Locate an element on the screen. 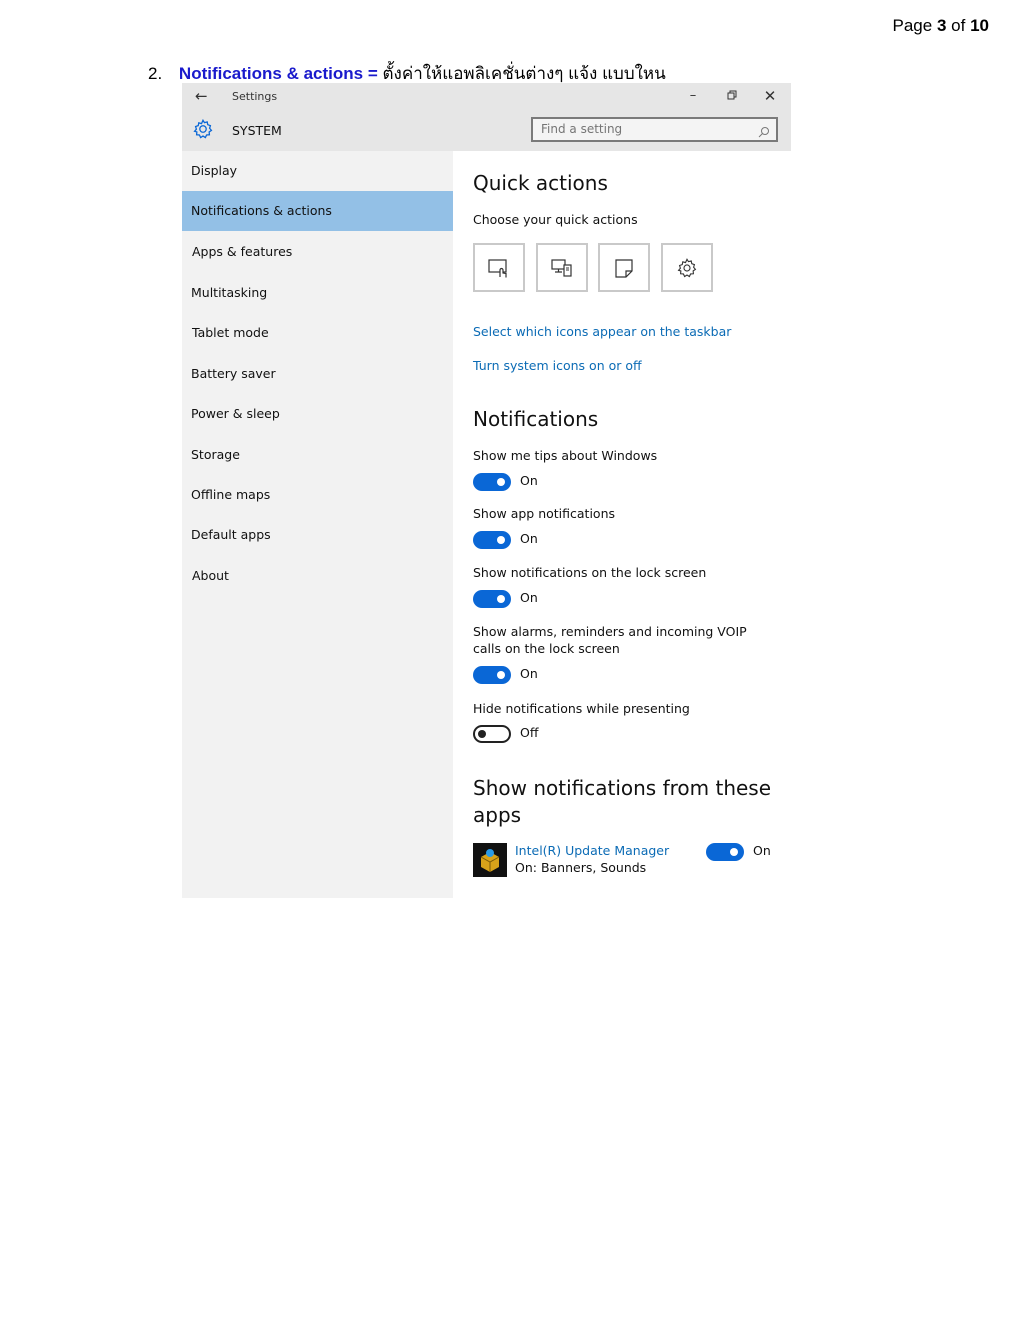 The height and width of the screenshot is (1320, 1020). setting-app-notifications-label: Show app notifications is located at coordinates (544, 513).